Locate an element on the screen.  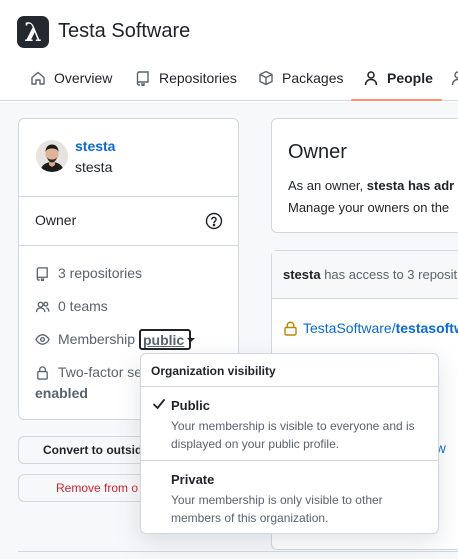
member-two-factor: Two-factor se is located at coordinates (88, 372).